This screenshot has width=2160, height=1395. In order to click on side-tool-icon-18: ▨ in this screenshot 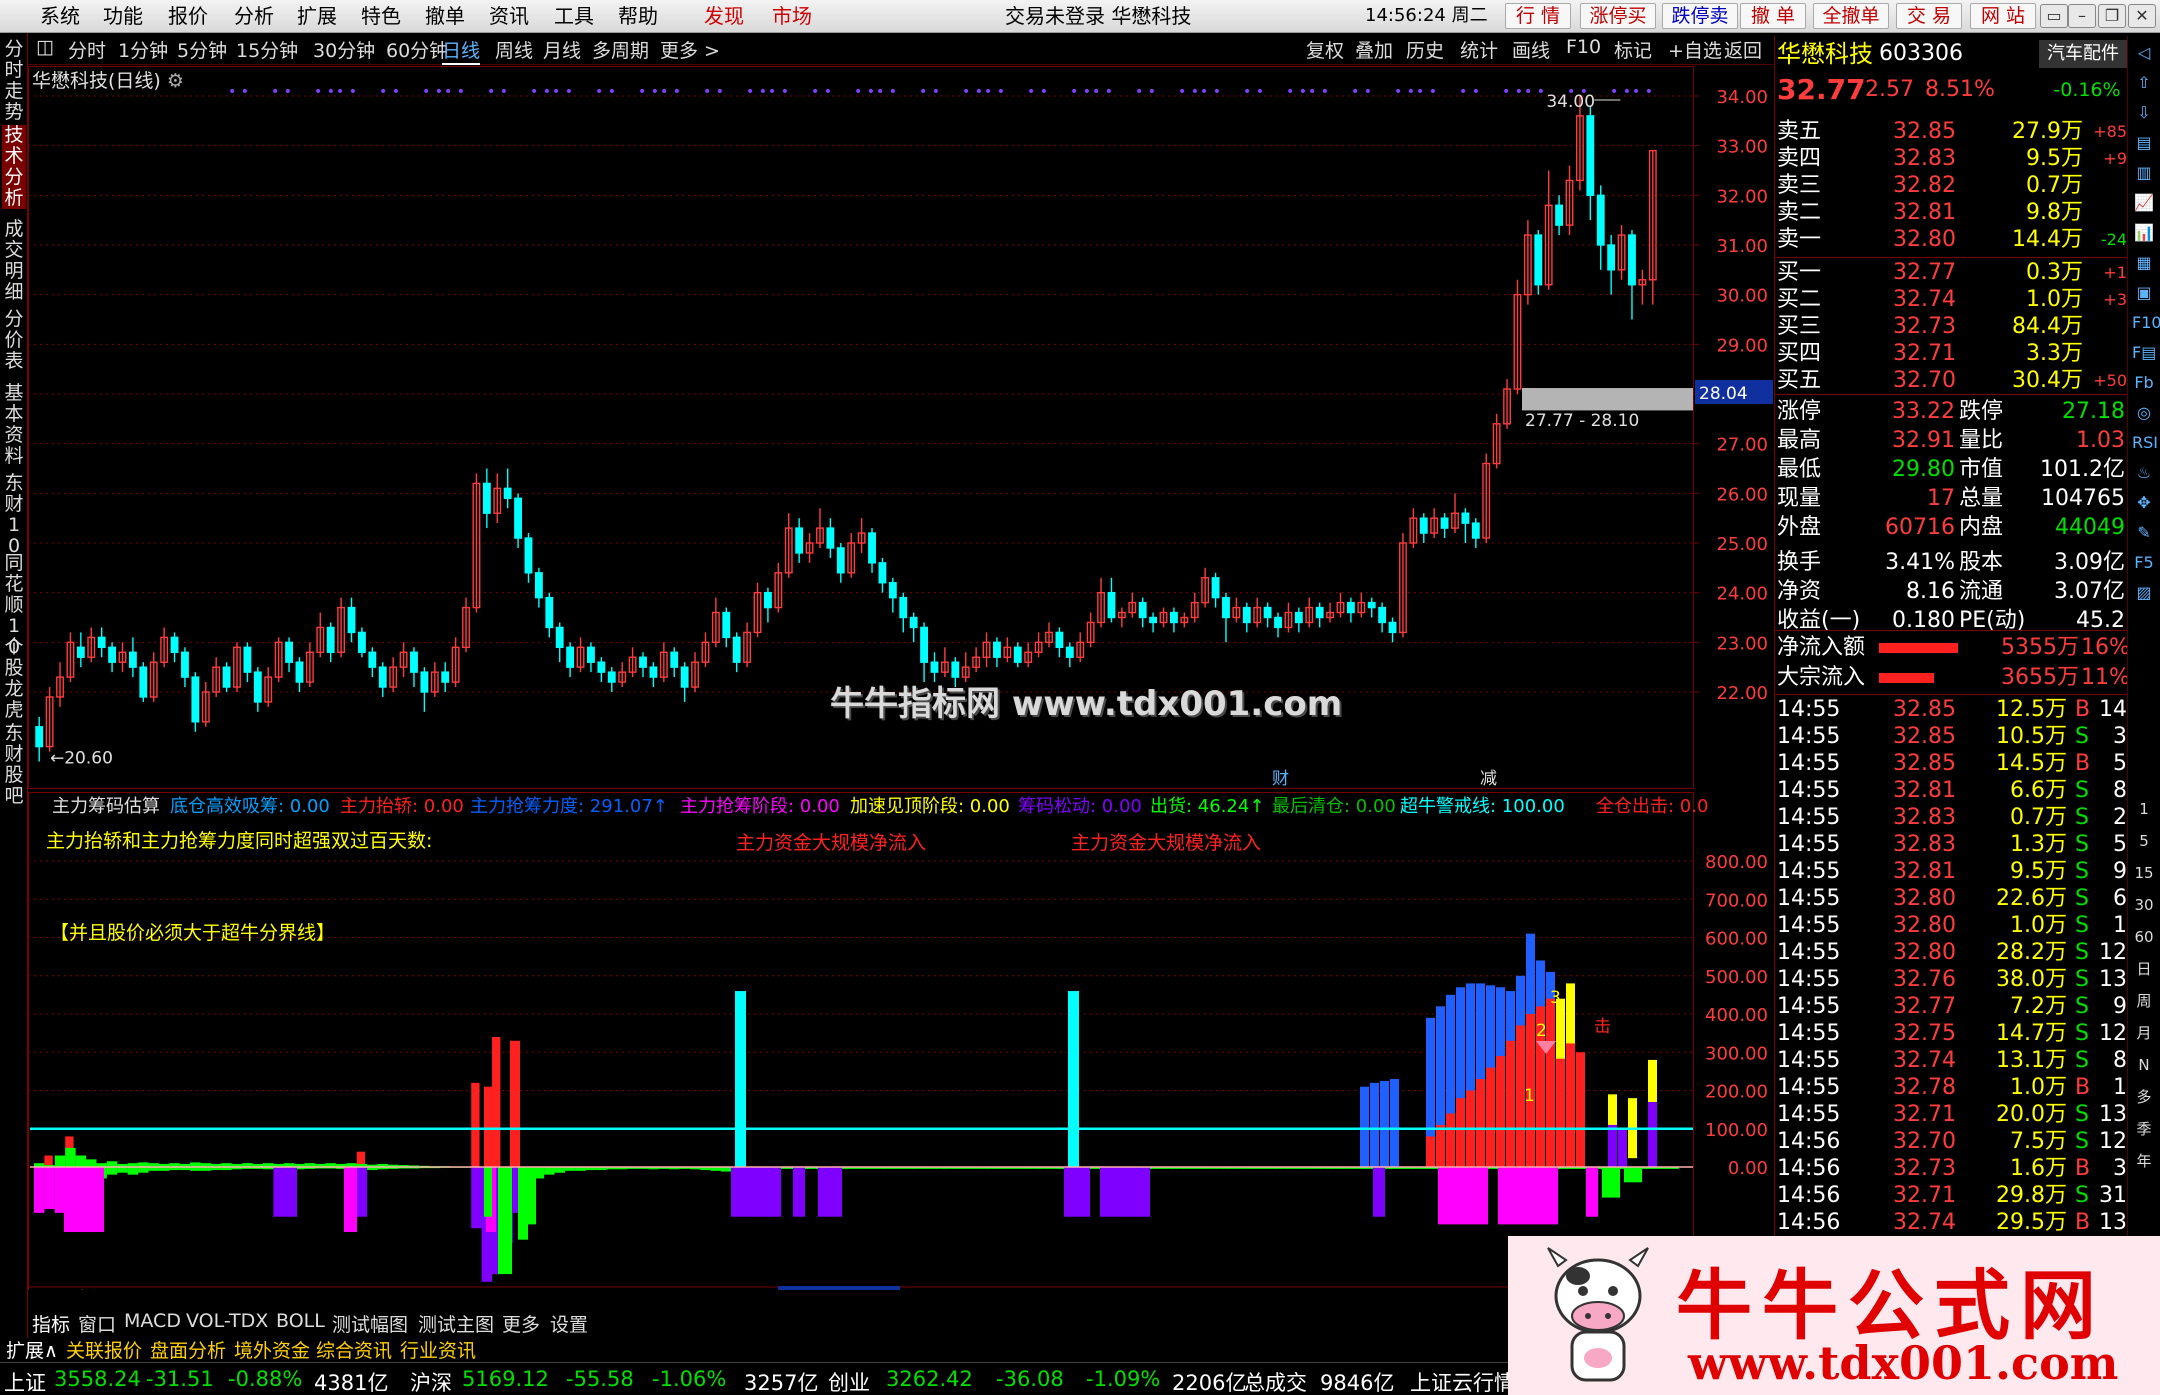, I will do `click(2144, 593)`.